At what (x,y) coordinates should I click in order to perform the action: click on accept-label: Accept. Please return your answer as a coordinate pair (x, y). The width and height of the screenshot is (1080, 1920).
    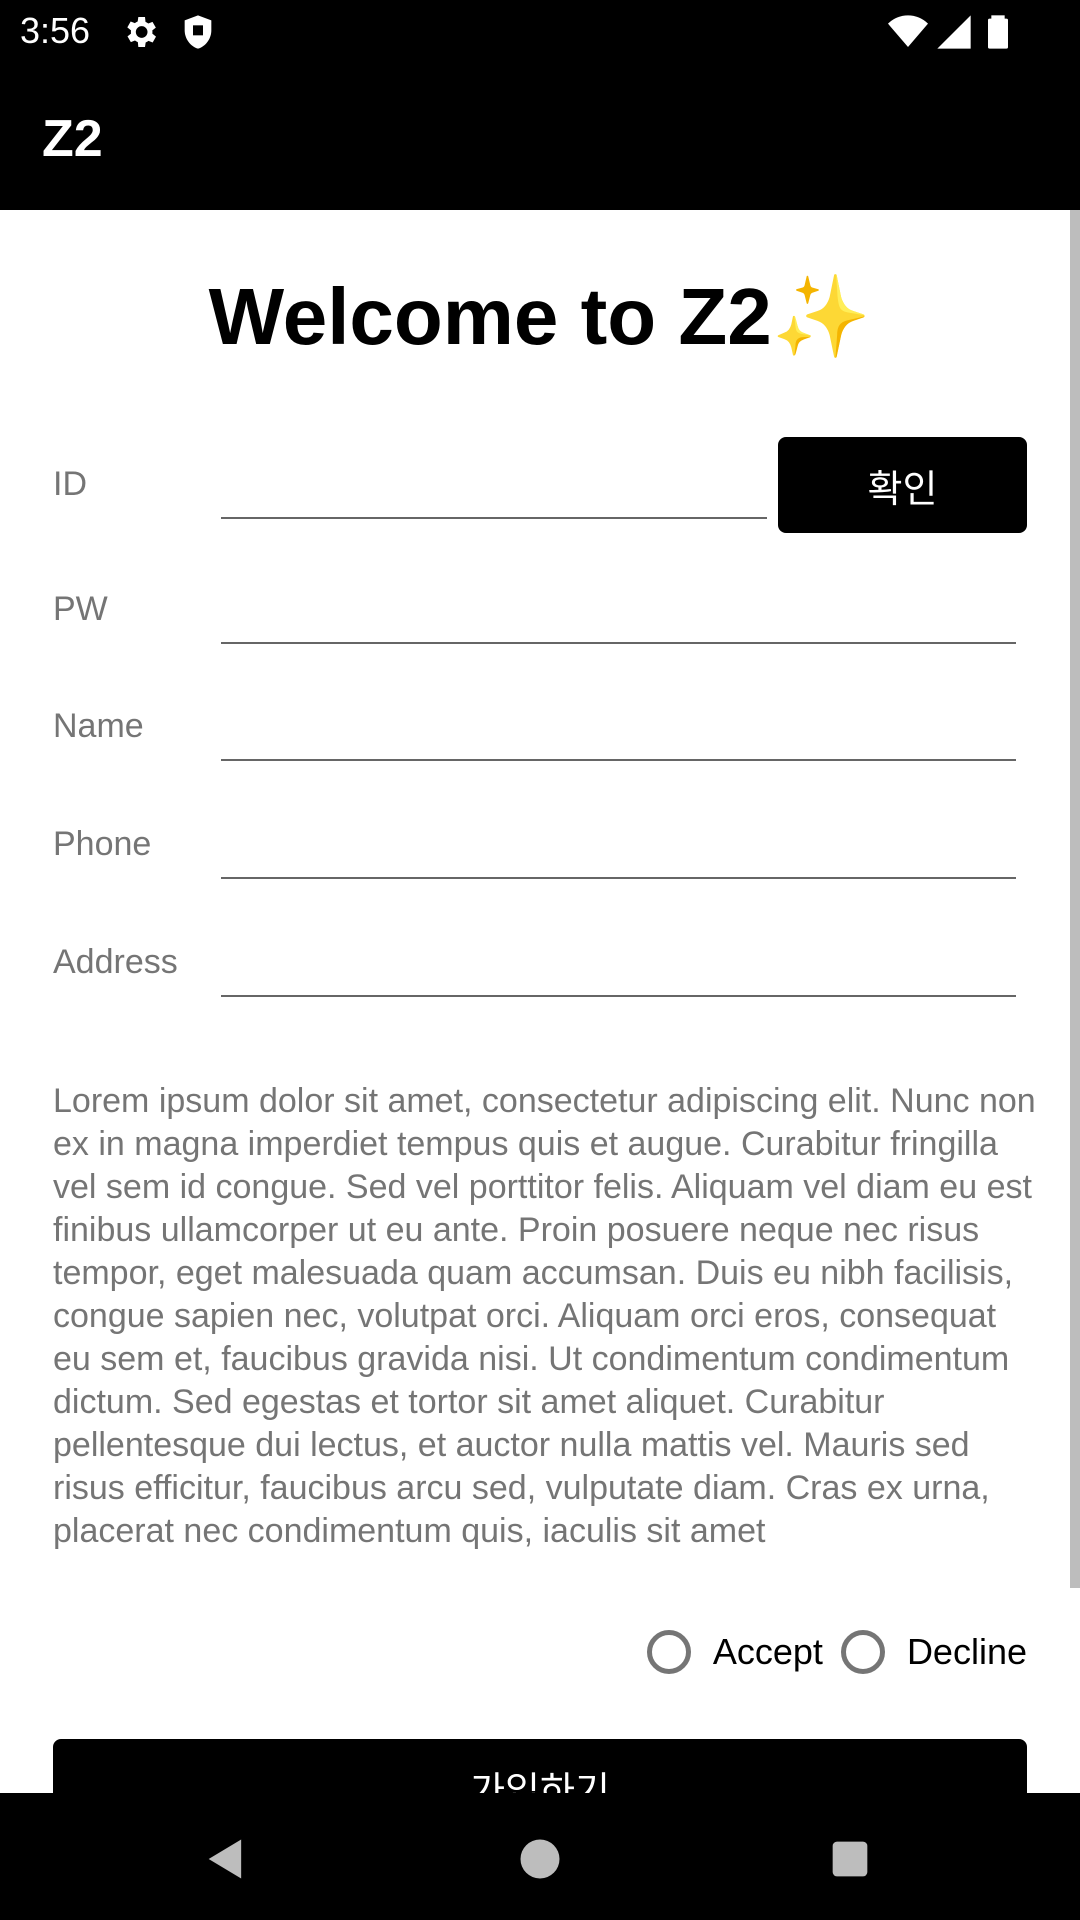
    Looking at the image, I should click on (767, 1651).